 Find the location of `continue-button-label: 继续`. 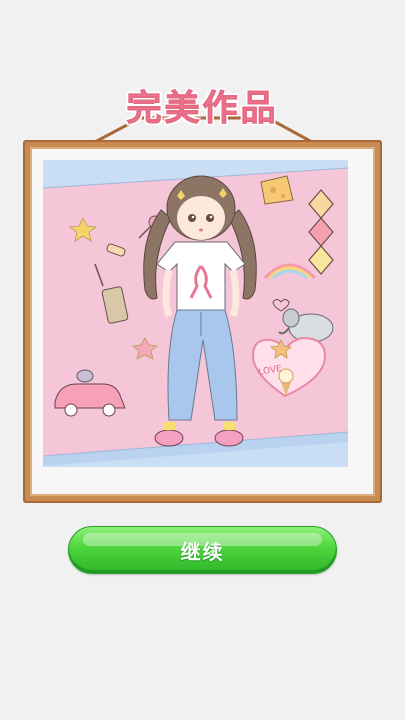

continue-button-label: 继续 is located at coordinates (202, 551).